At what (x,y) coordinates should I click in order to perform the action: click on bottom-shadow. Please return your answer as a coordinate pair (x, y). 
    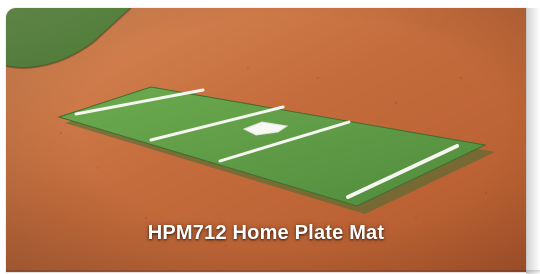
    Looking at the image, I should click on (273, 272).